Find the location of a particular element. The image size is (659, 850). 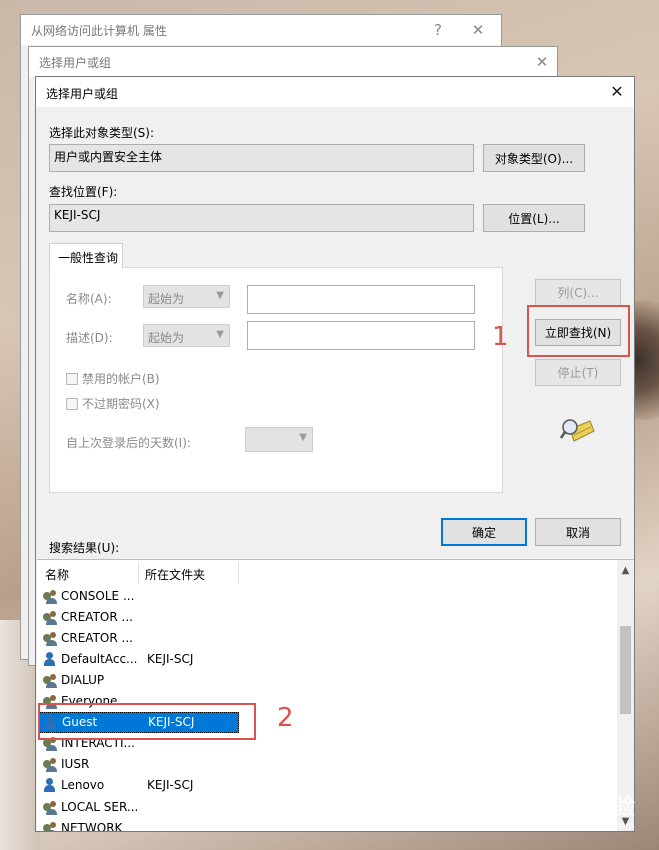

checkbox-label: 禁用的帐户(B) is located at coordinates (121, 379).